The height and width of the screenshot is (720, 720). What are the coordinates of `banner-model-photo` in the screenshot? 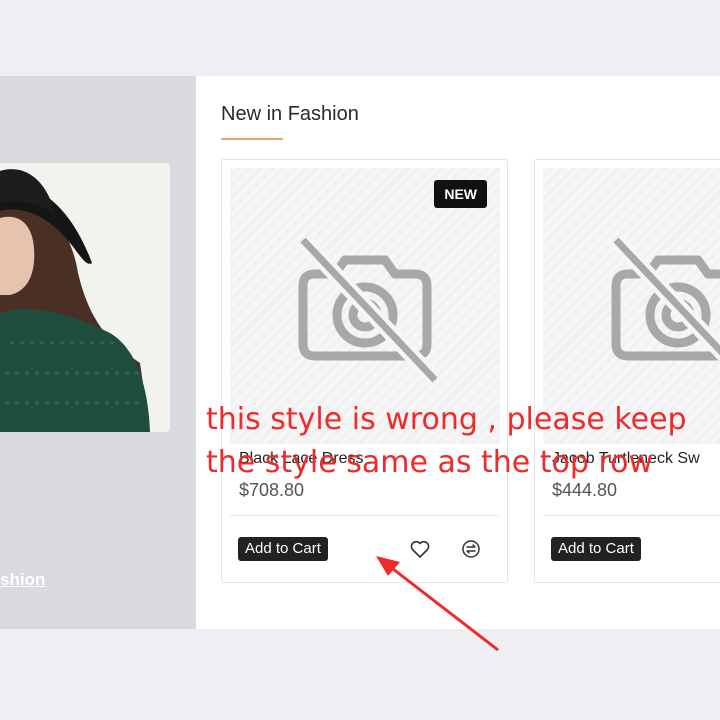 It's located at (85, 297).